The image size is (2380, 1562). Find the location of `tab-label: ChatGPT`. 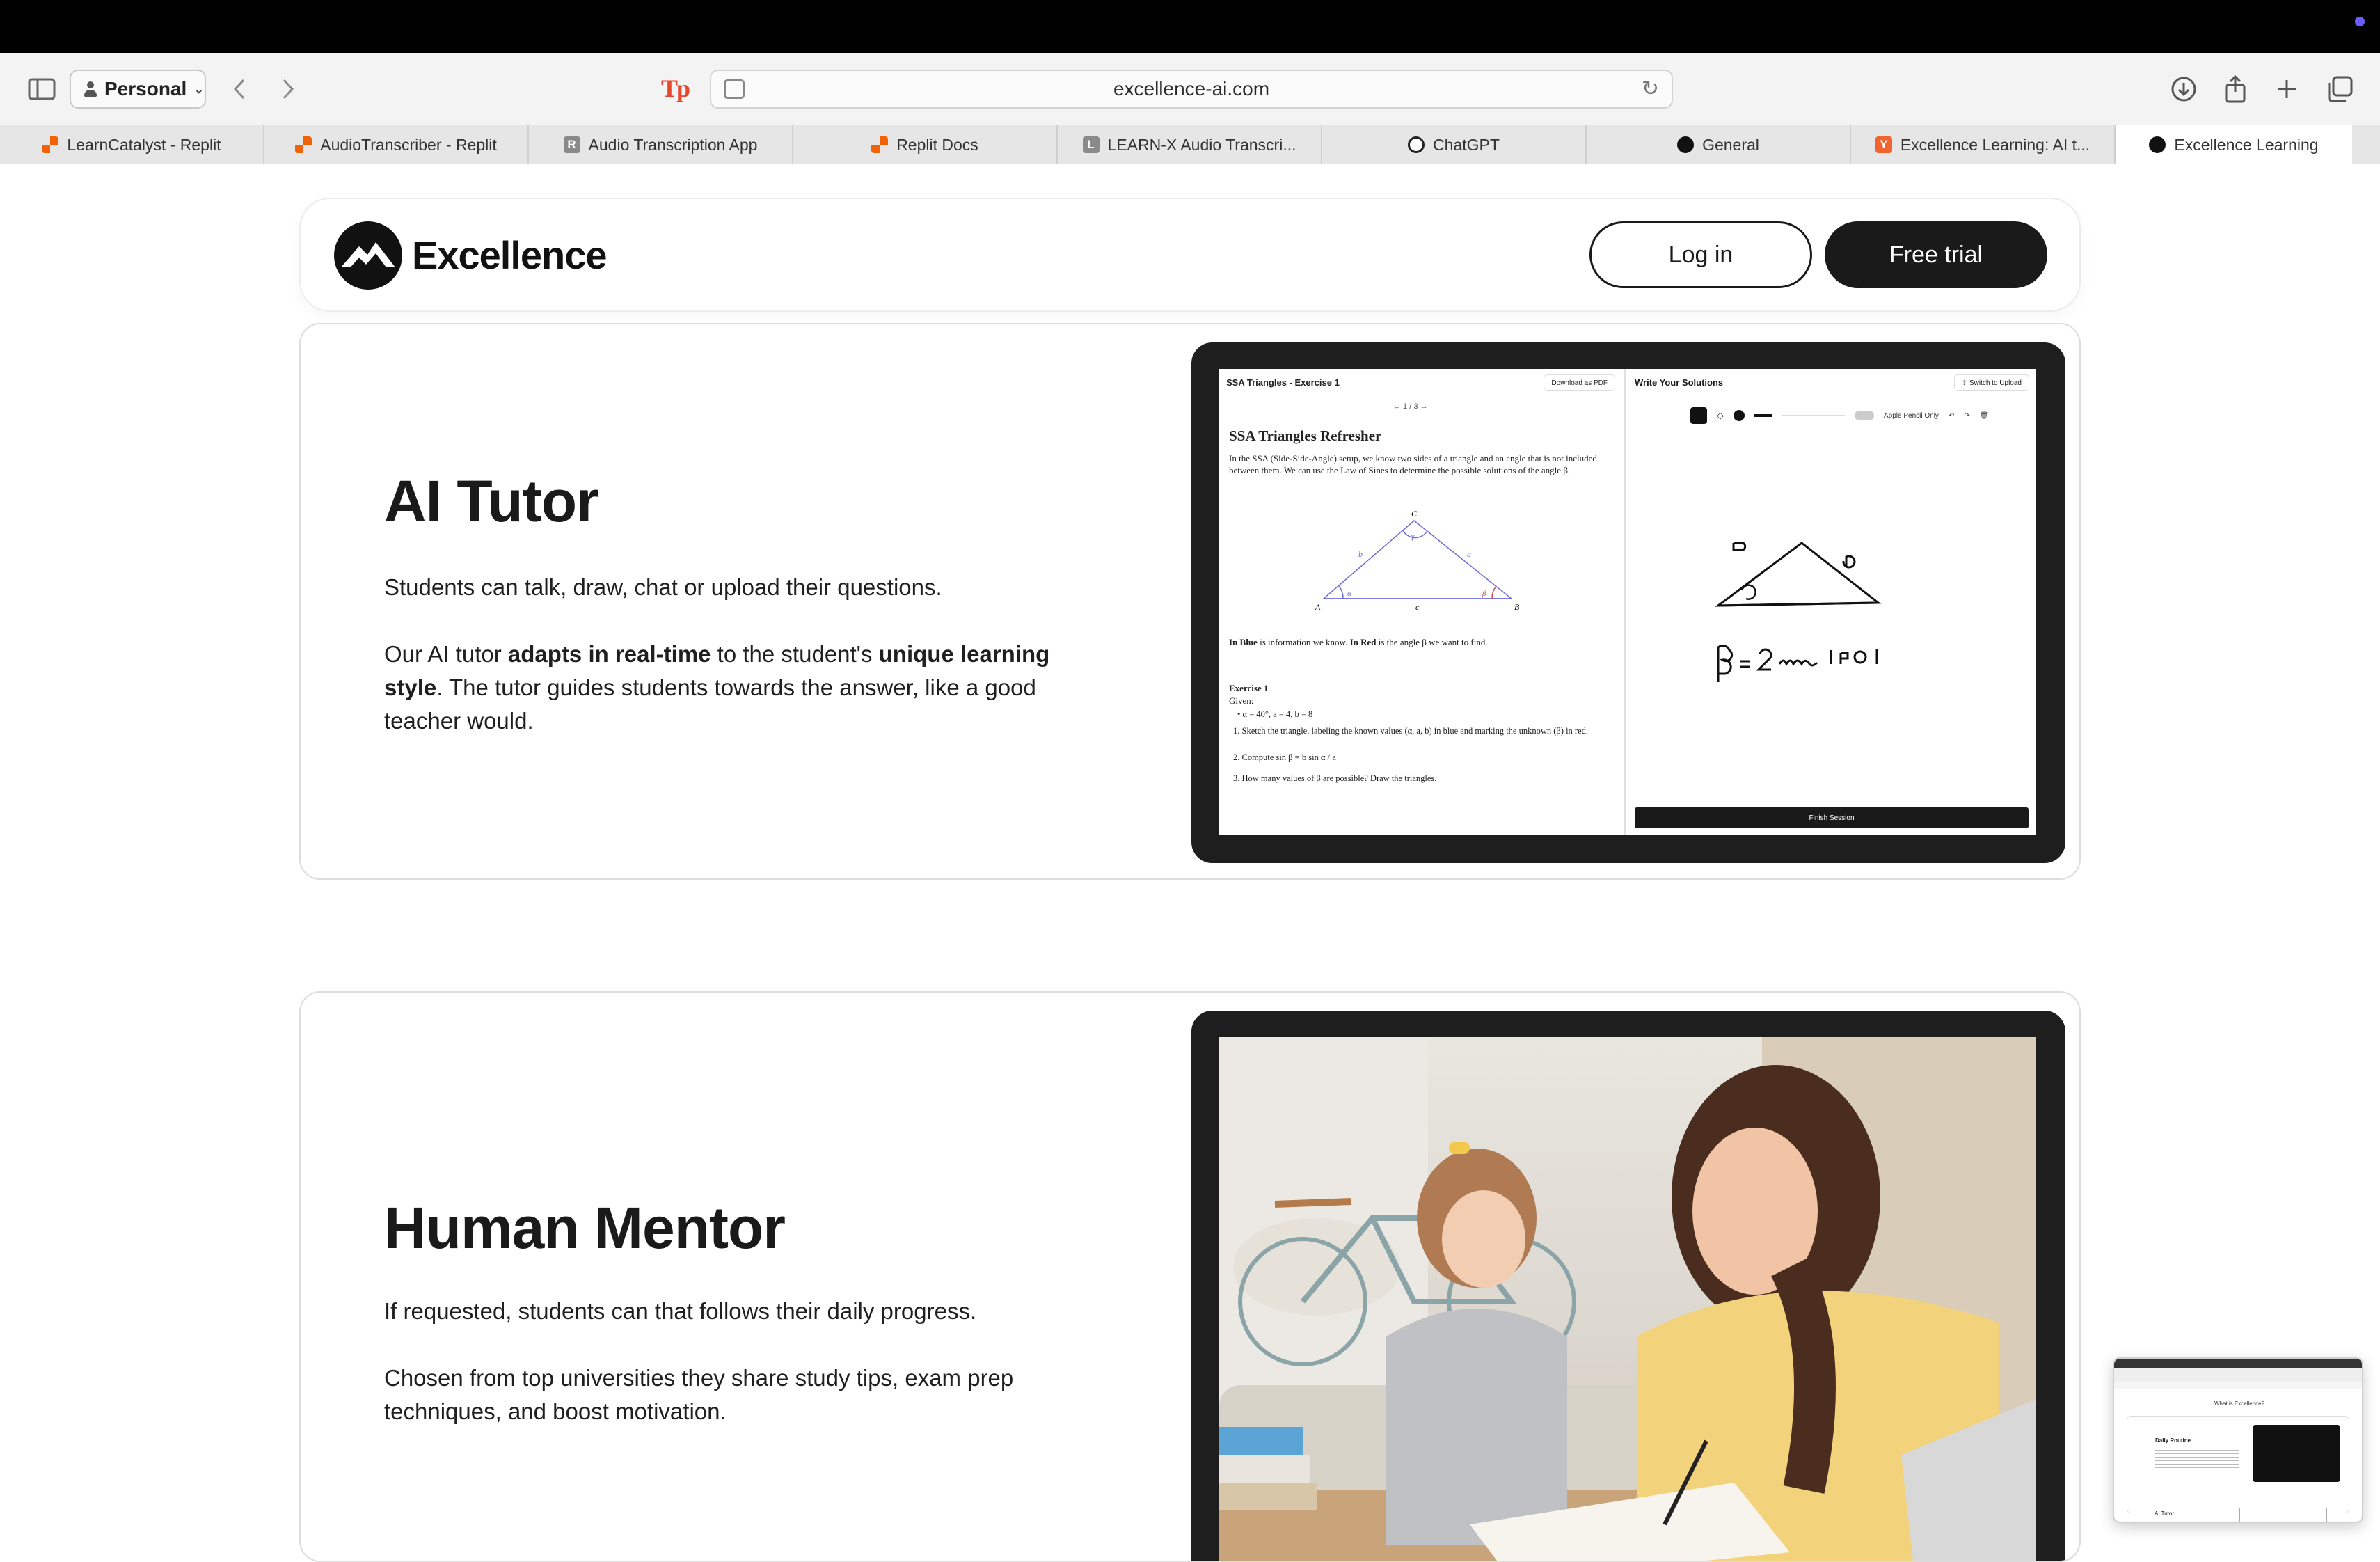

tab-label: ChatGPT is located at coordinates (1467, 144).